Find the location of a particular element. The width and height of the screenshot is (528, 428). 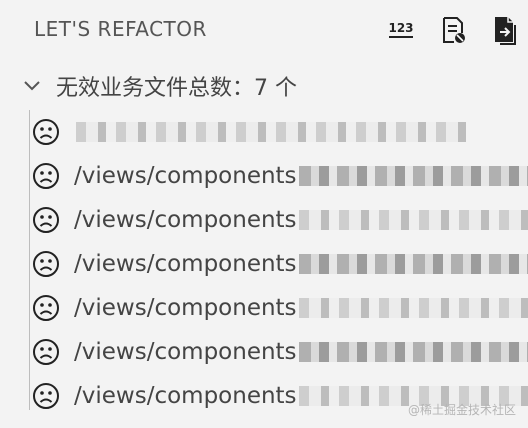

count-icon: 123 is located at coordinates (401, 30).